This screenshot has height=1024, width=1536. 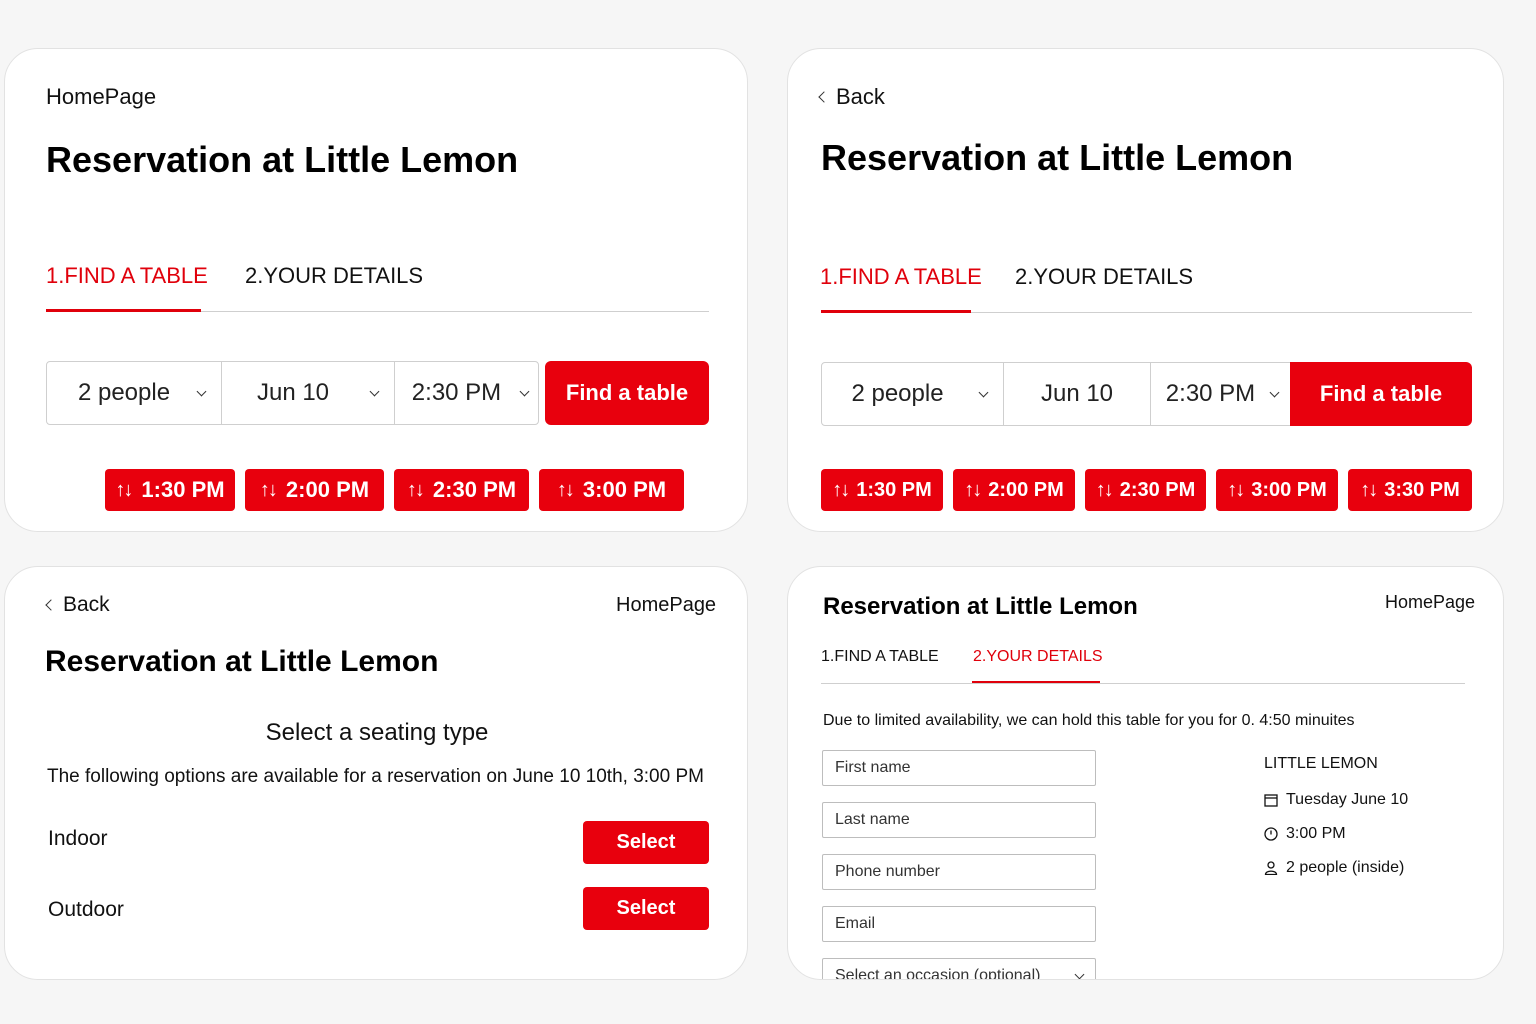 I want to click on email-field, so click(x=959, y=924).